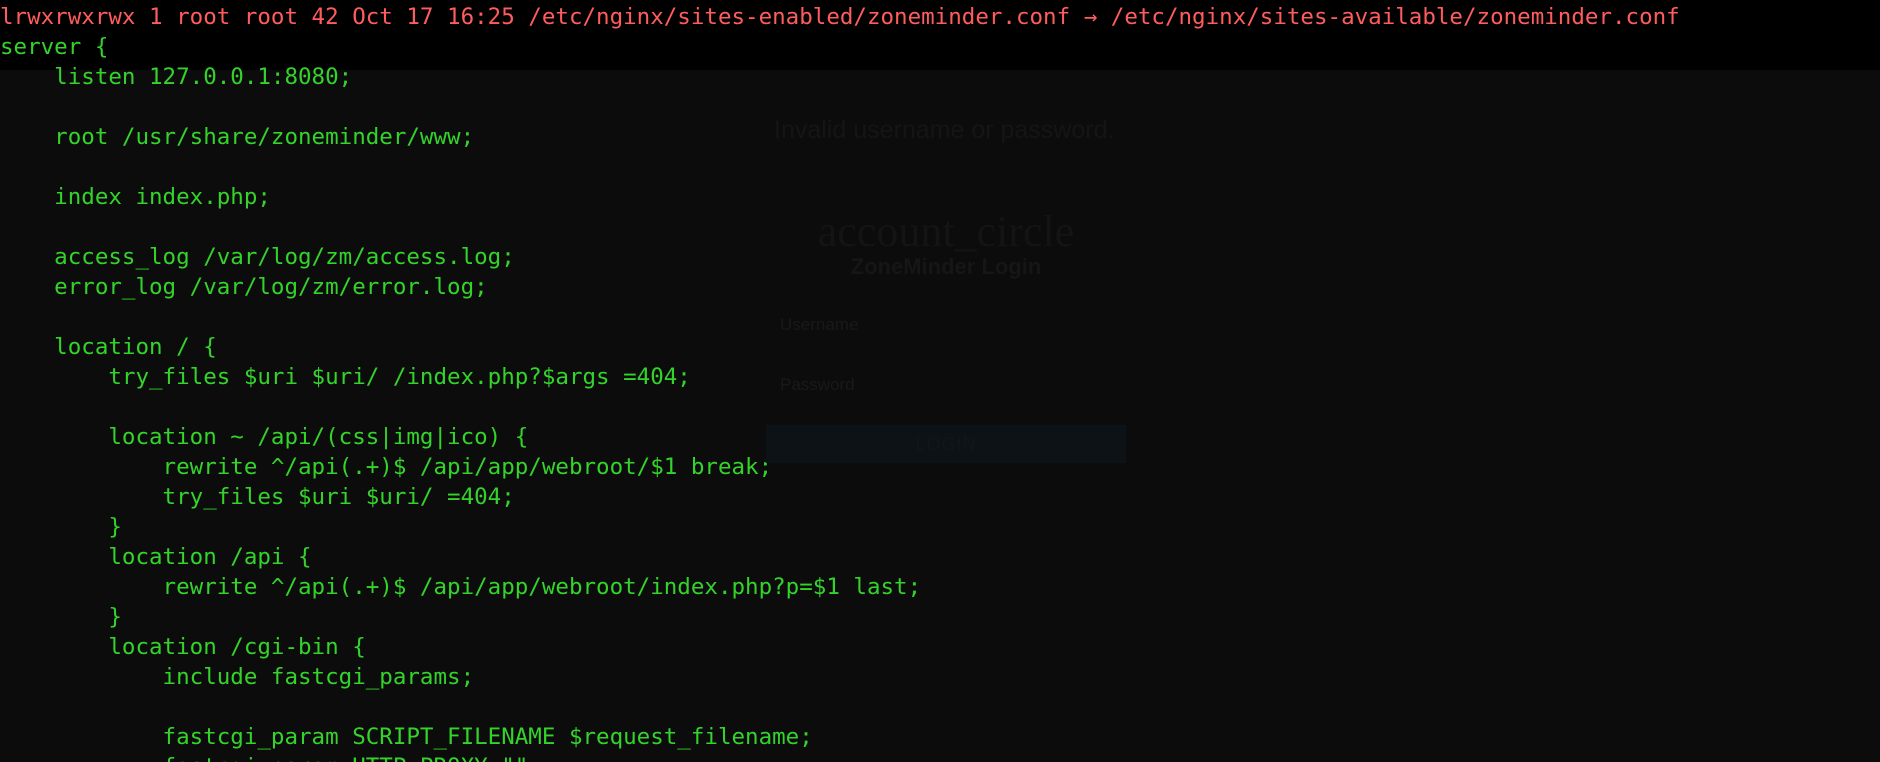 The width and height of the screenshot is (1880, 762). Describe the element at coordinates (944, 130) in the screenshot. I see `login-error-message: Invalid username or password.` at that location.